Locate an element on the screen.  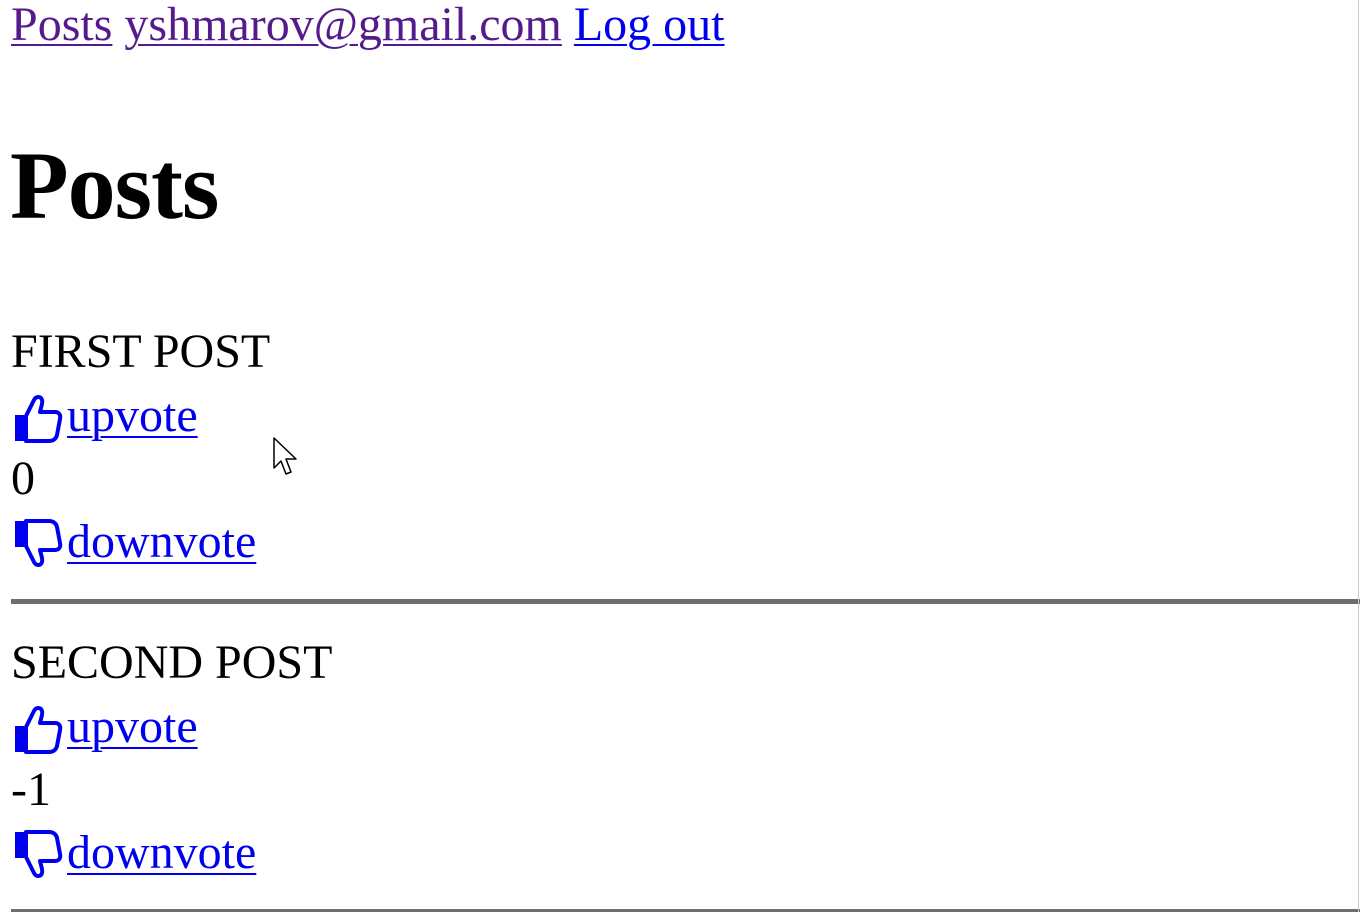
vote-score: -1 is located at coordinates (31, 789).